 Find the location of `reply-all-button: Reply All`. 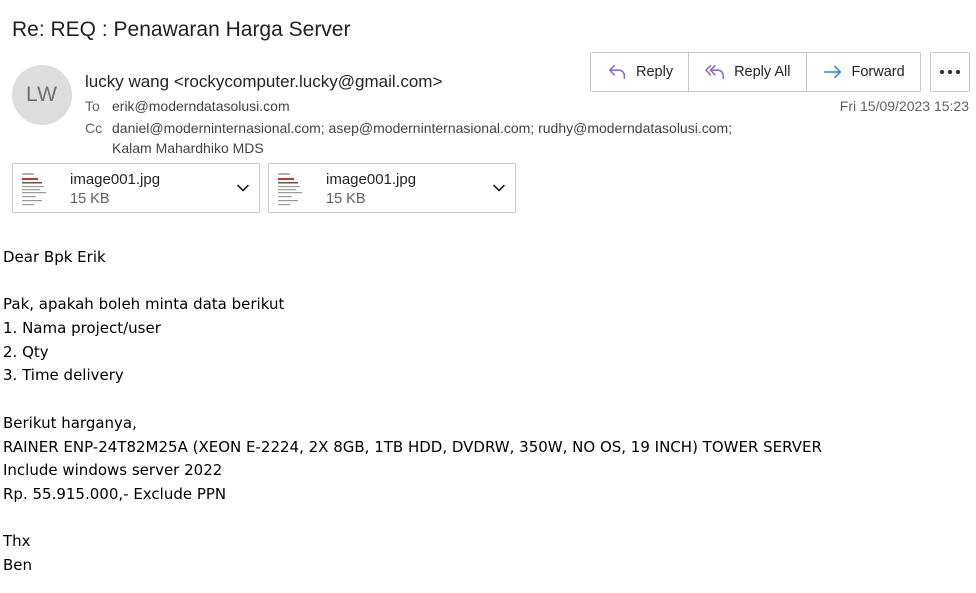

reply-all-button: Reply All is located at coordinates (747, 72).